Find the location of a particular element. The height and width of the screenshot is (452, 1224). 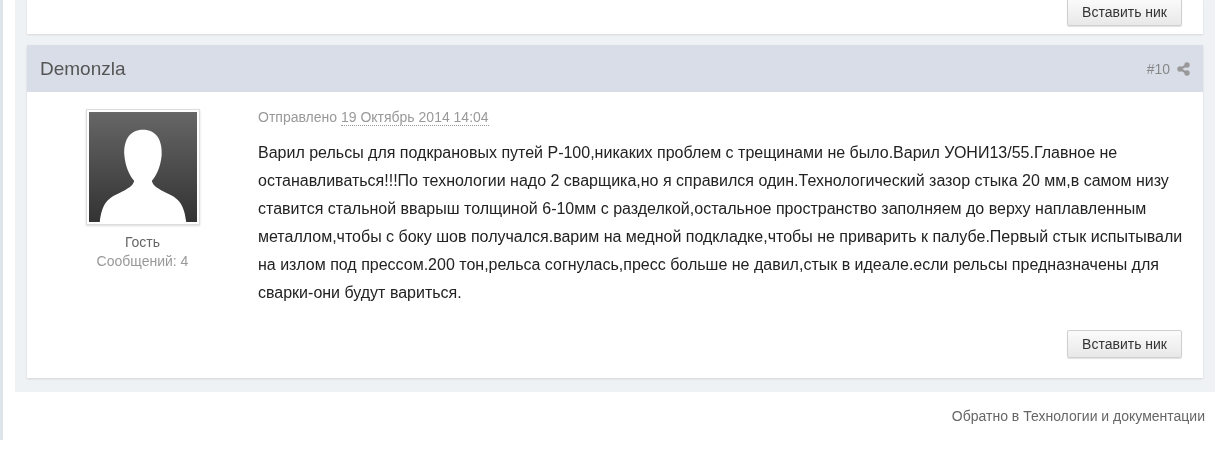

user-group: Гость is located at coordinates (142, 242).